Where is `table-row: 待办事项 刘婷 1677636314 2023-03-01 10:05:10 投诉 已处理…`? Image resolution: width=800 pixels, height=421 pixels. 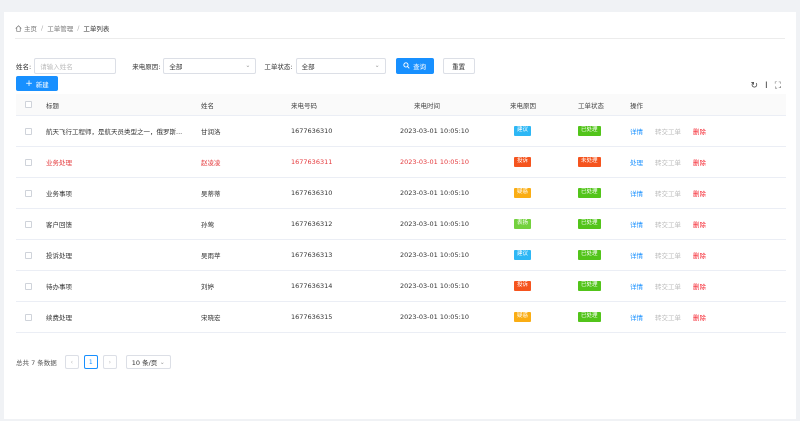
table-row: 待办事项 刘婷 1677636314 2023-03-01 10:05:10 投诉 已处理… is located at coordinates (401, 286).